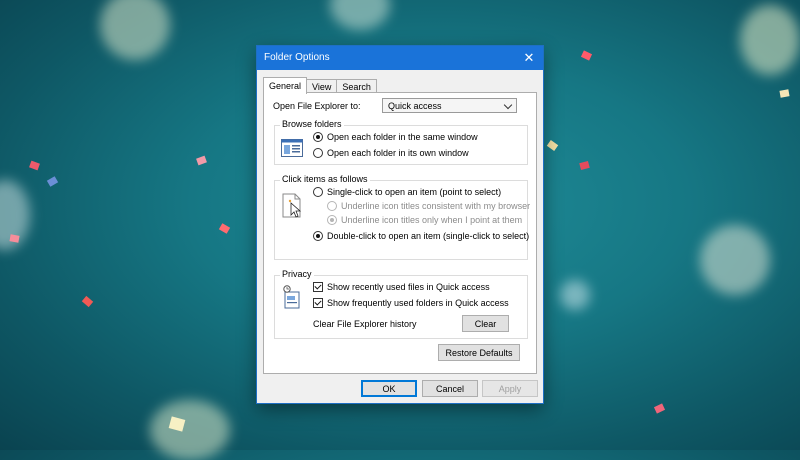 This screenshot has width=800, height=460. I want to click on open-explorer-dropdown: Quick access, so click(449, 105).